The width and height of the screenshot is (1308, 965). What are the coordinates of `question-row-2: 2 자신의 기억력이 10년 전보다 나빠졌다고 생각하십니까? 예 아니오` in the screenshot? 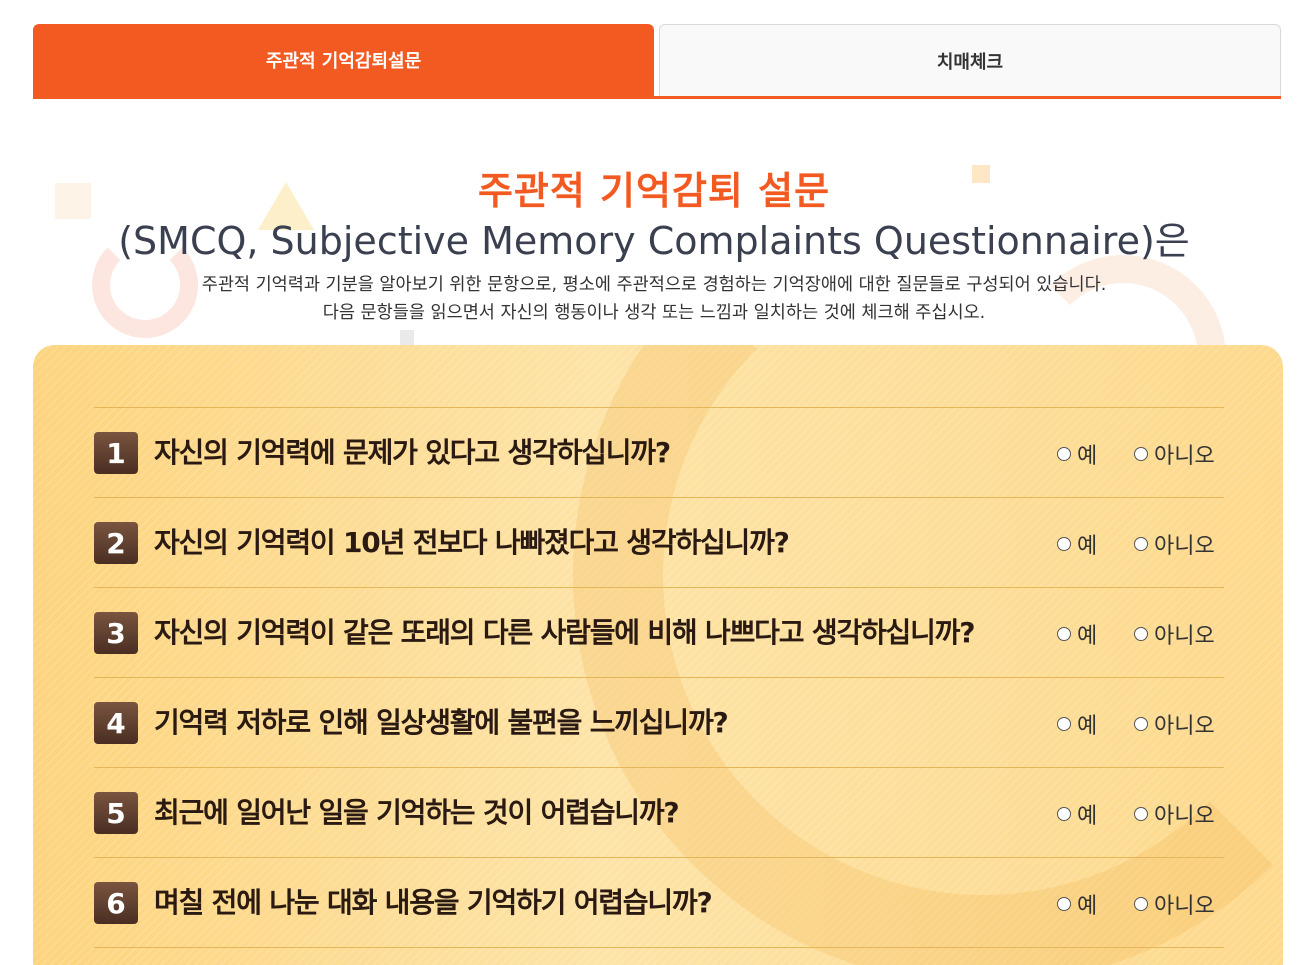 It's located at (659, 543).